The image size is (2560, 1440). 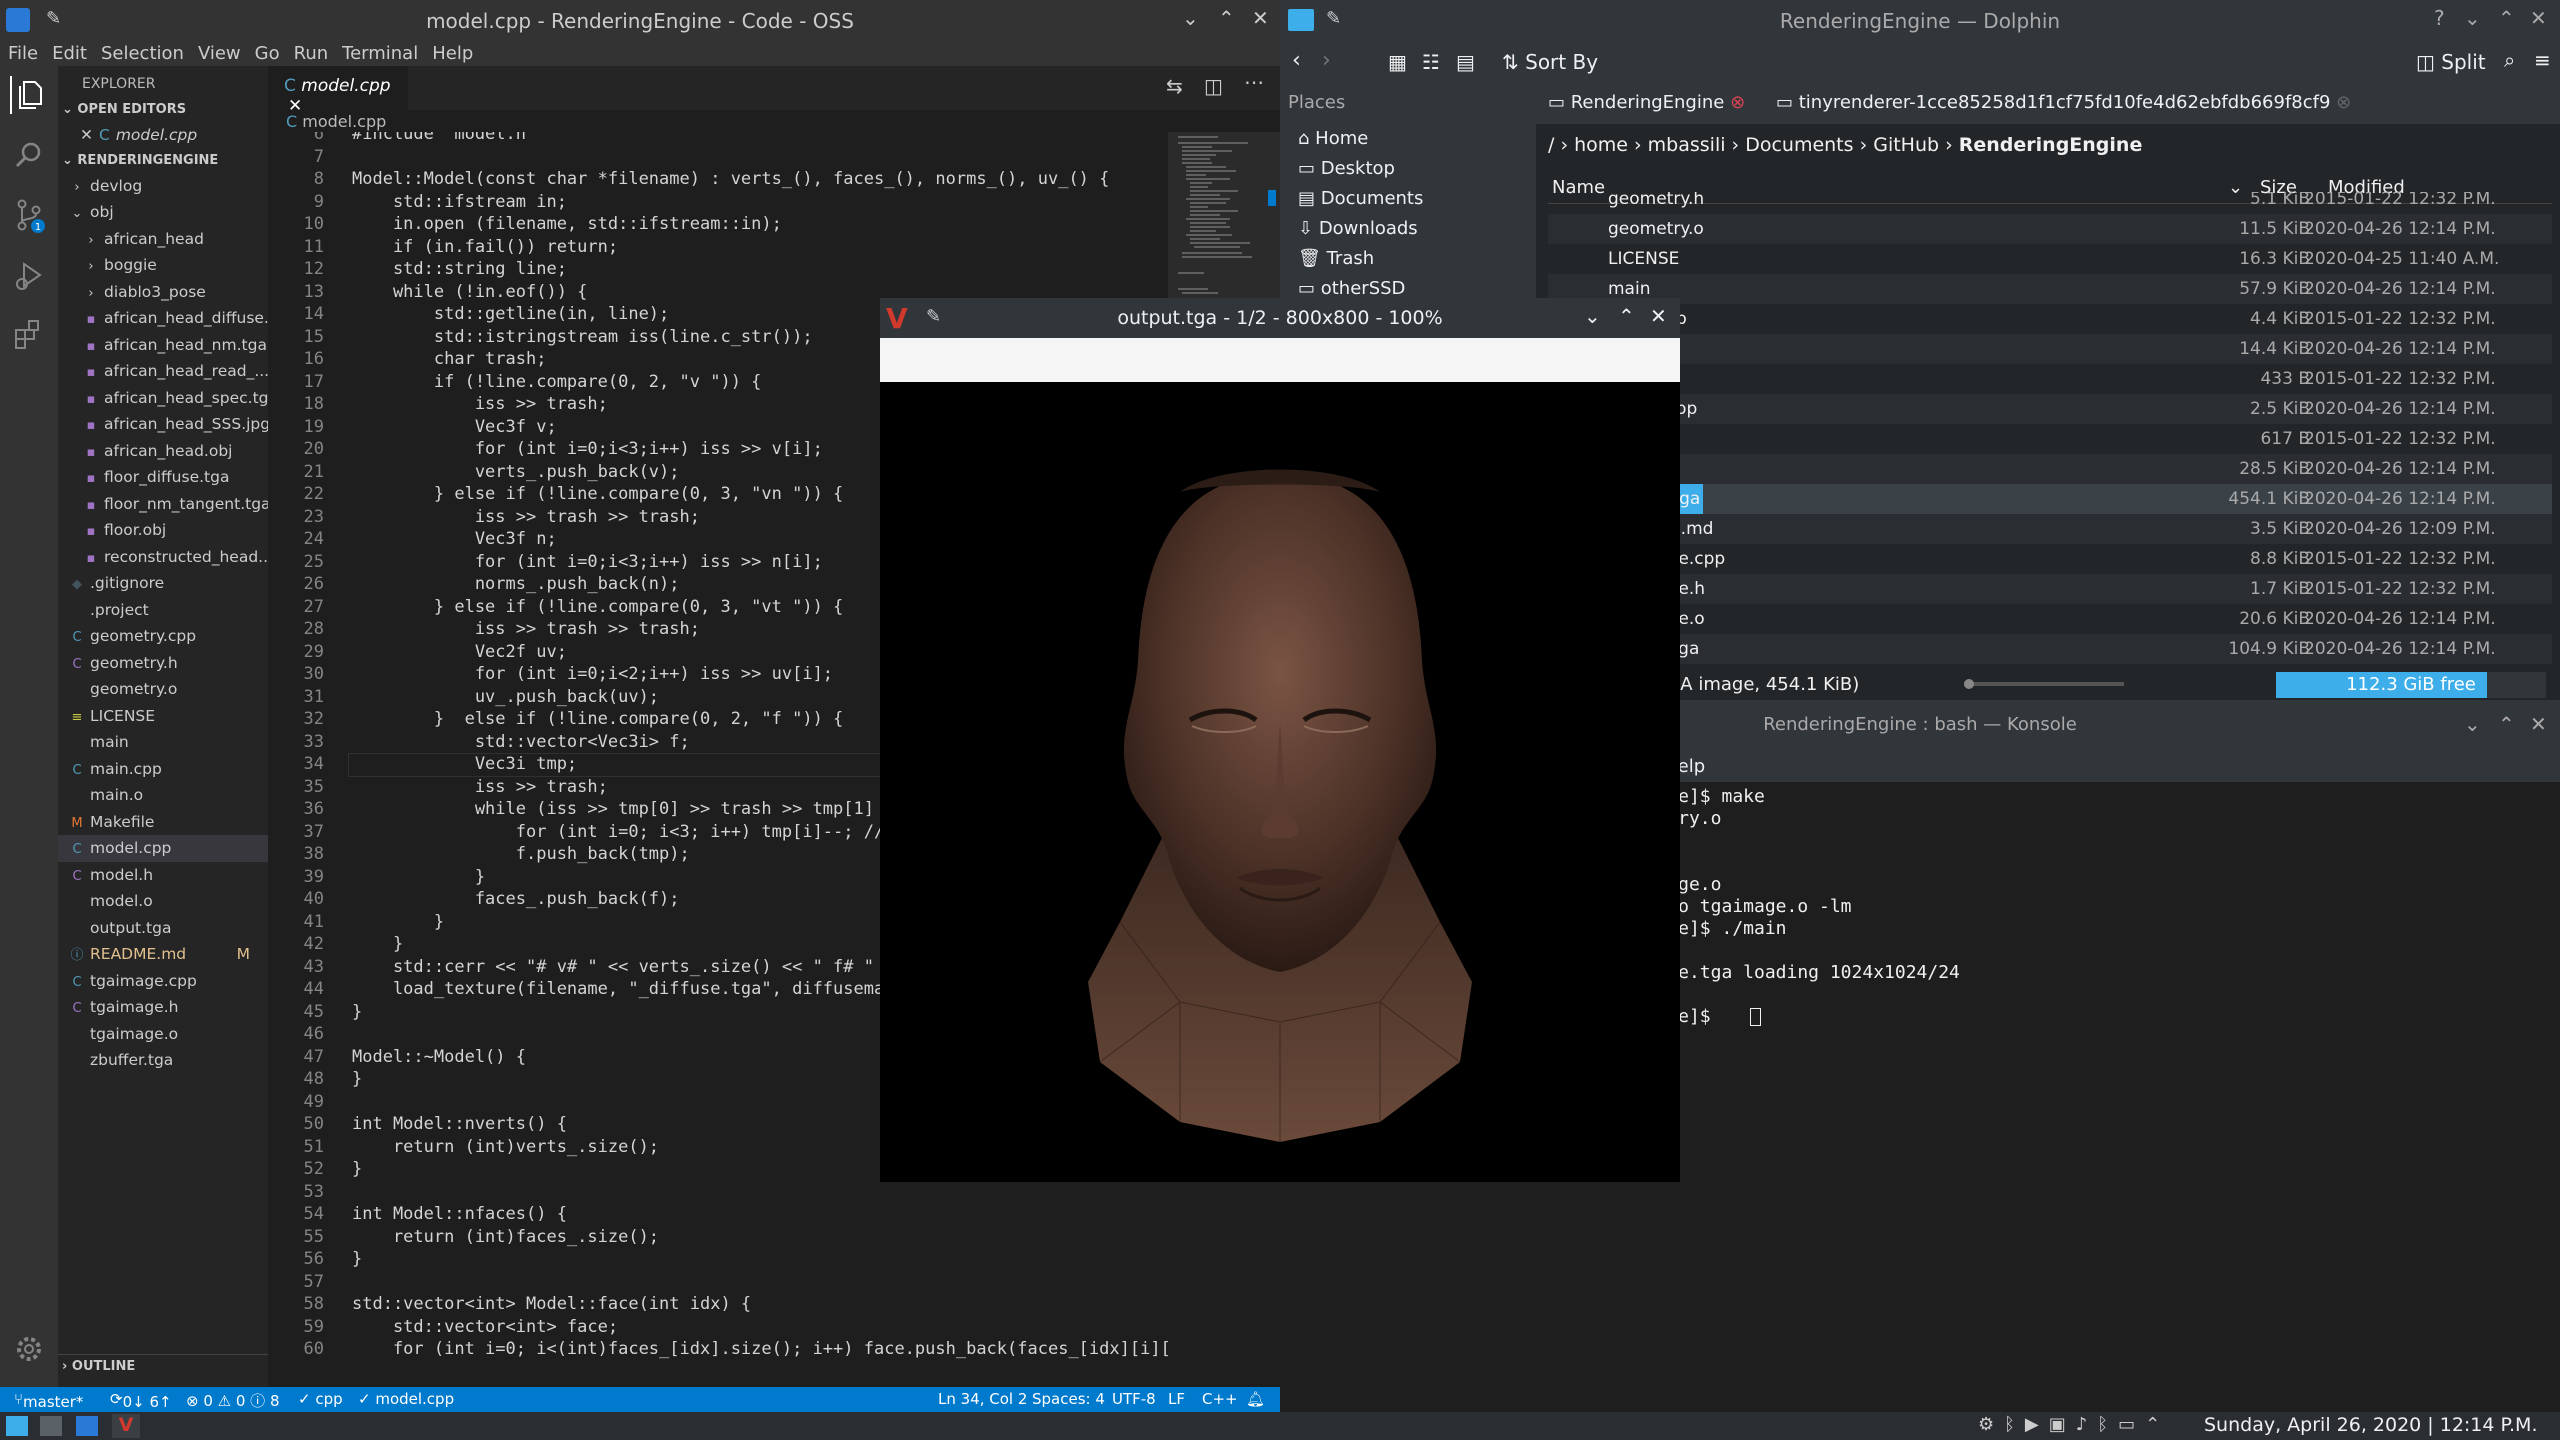 What do you see at coordinates (592, 674) in the screenshot?
I see `code-line: for (int i=0;i<2;i++) iss >> uv[i];` at bounding box center [592, 674].